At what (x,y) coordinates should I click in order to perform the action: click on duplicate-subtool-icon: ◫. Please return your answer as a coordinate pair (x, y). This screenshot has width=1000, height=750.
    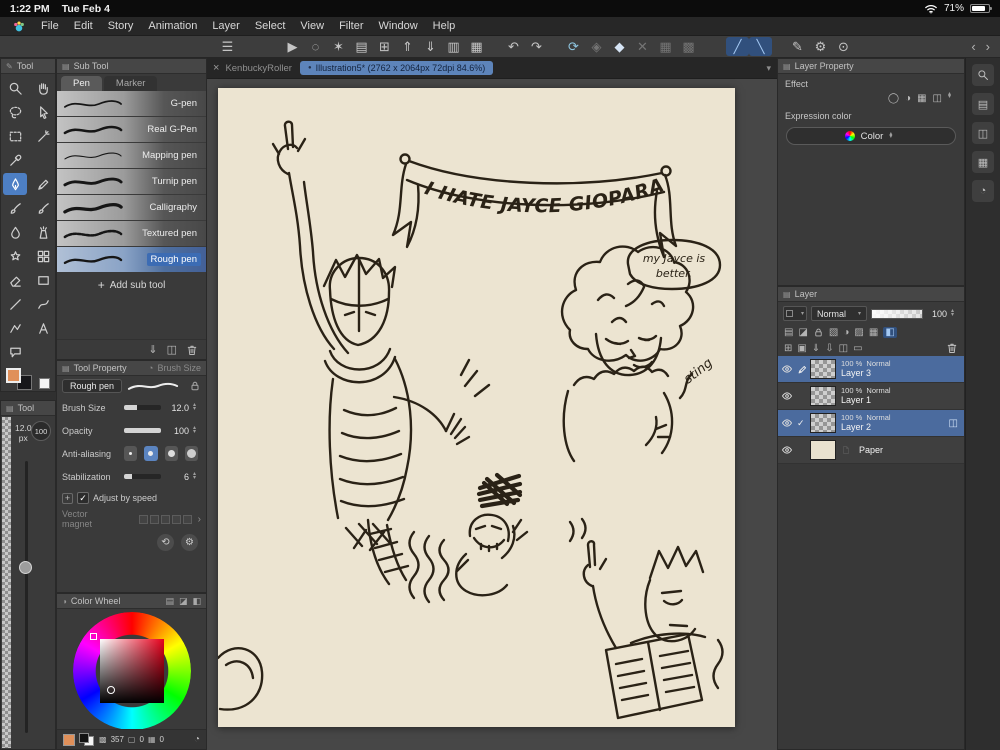
    Looking at the image, I should click on (172, 349).